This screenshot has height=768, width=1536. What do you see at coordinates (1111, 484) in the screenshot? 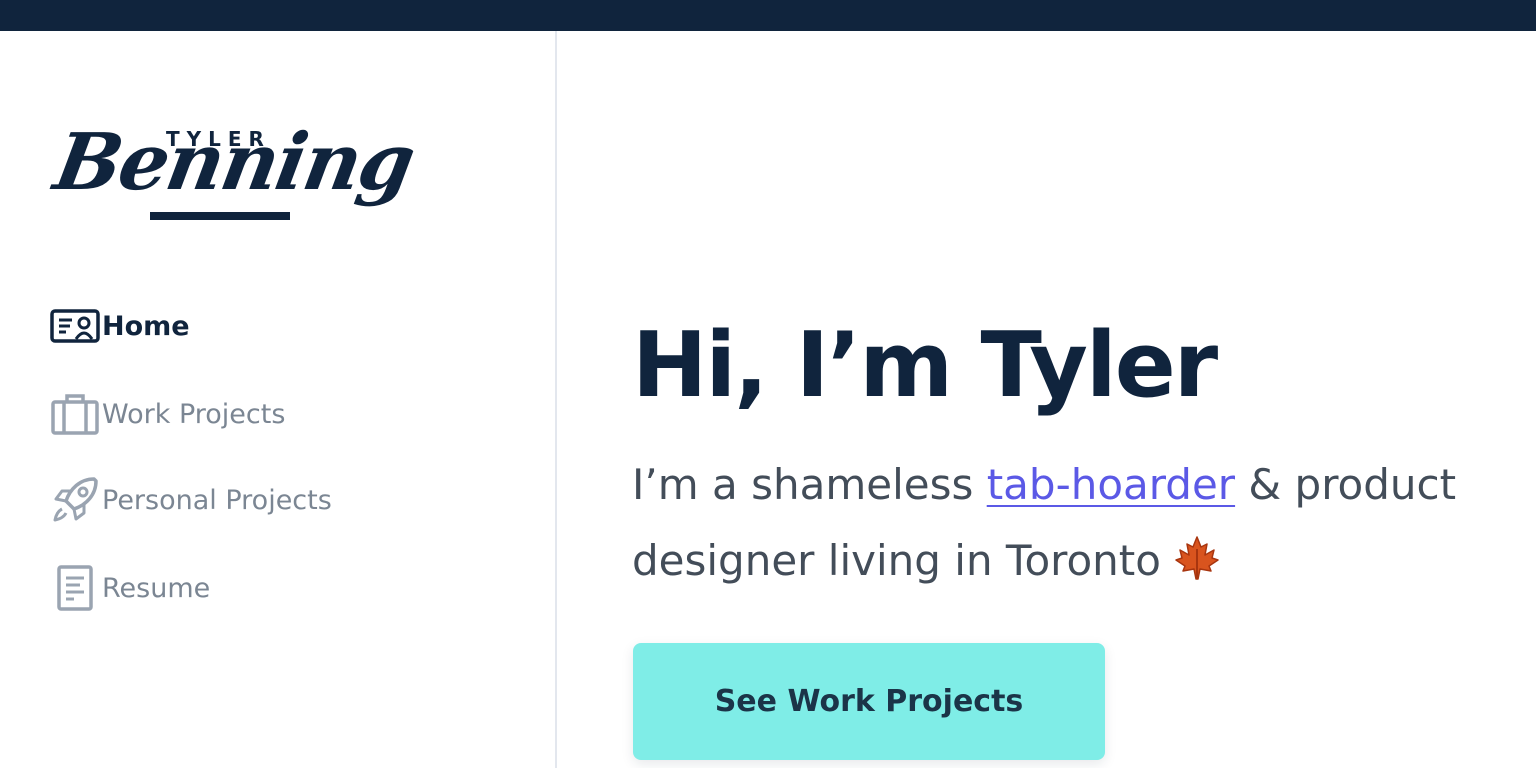
I see `tab-hoarder-link: tab-hoarder` at bounding box center [1111, 484].